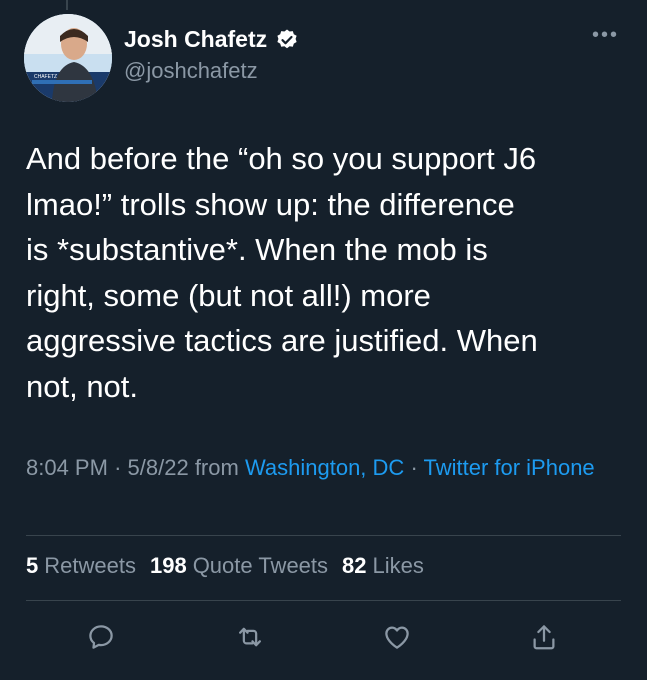  I want to click on quotes-label: Quote Tweets, so click(260, 565).